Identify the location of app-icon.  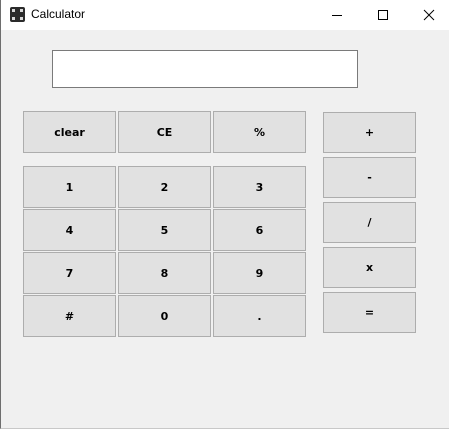
(17, 14).